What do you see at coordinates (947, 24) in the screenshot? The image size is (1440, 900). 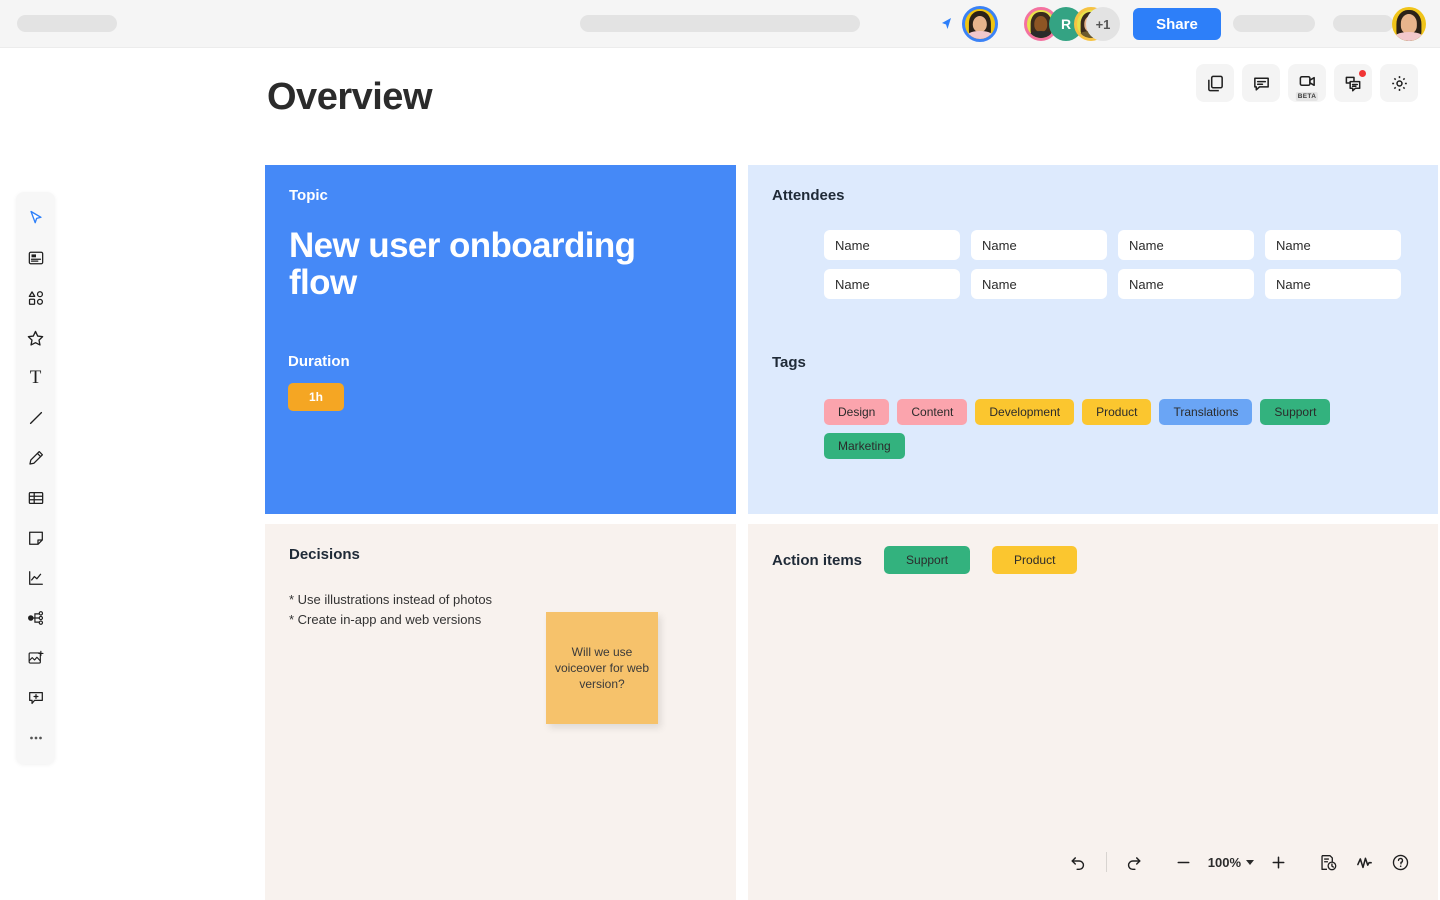 I see `cursor-pointer-icon` at bounding box center [947, 24].